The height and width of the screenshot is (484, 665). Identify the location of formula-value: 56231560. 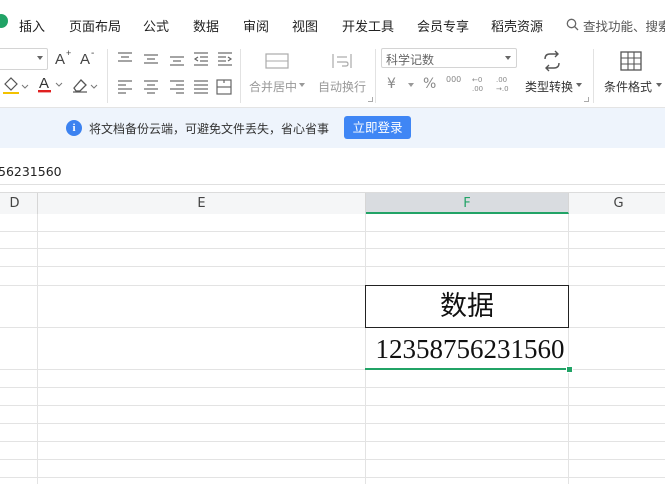
(31, 171).